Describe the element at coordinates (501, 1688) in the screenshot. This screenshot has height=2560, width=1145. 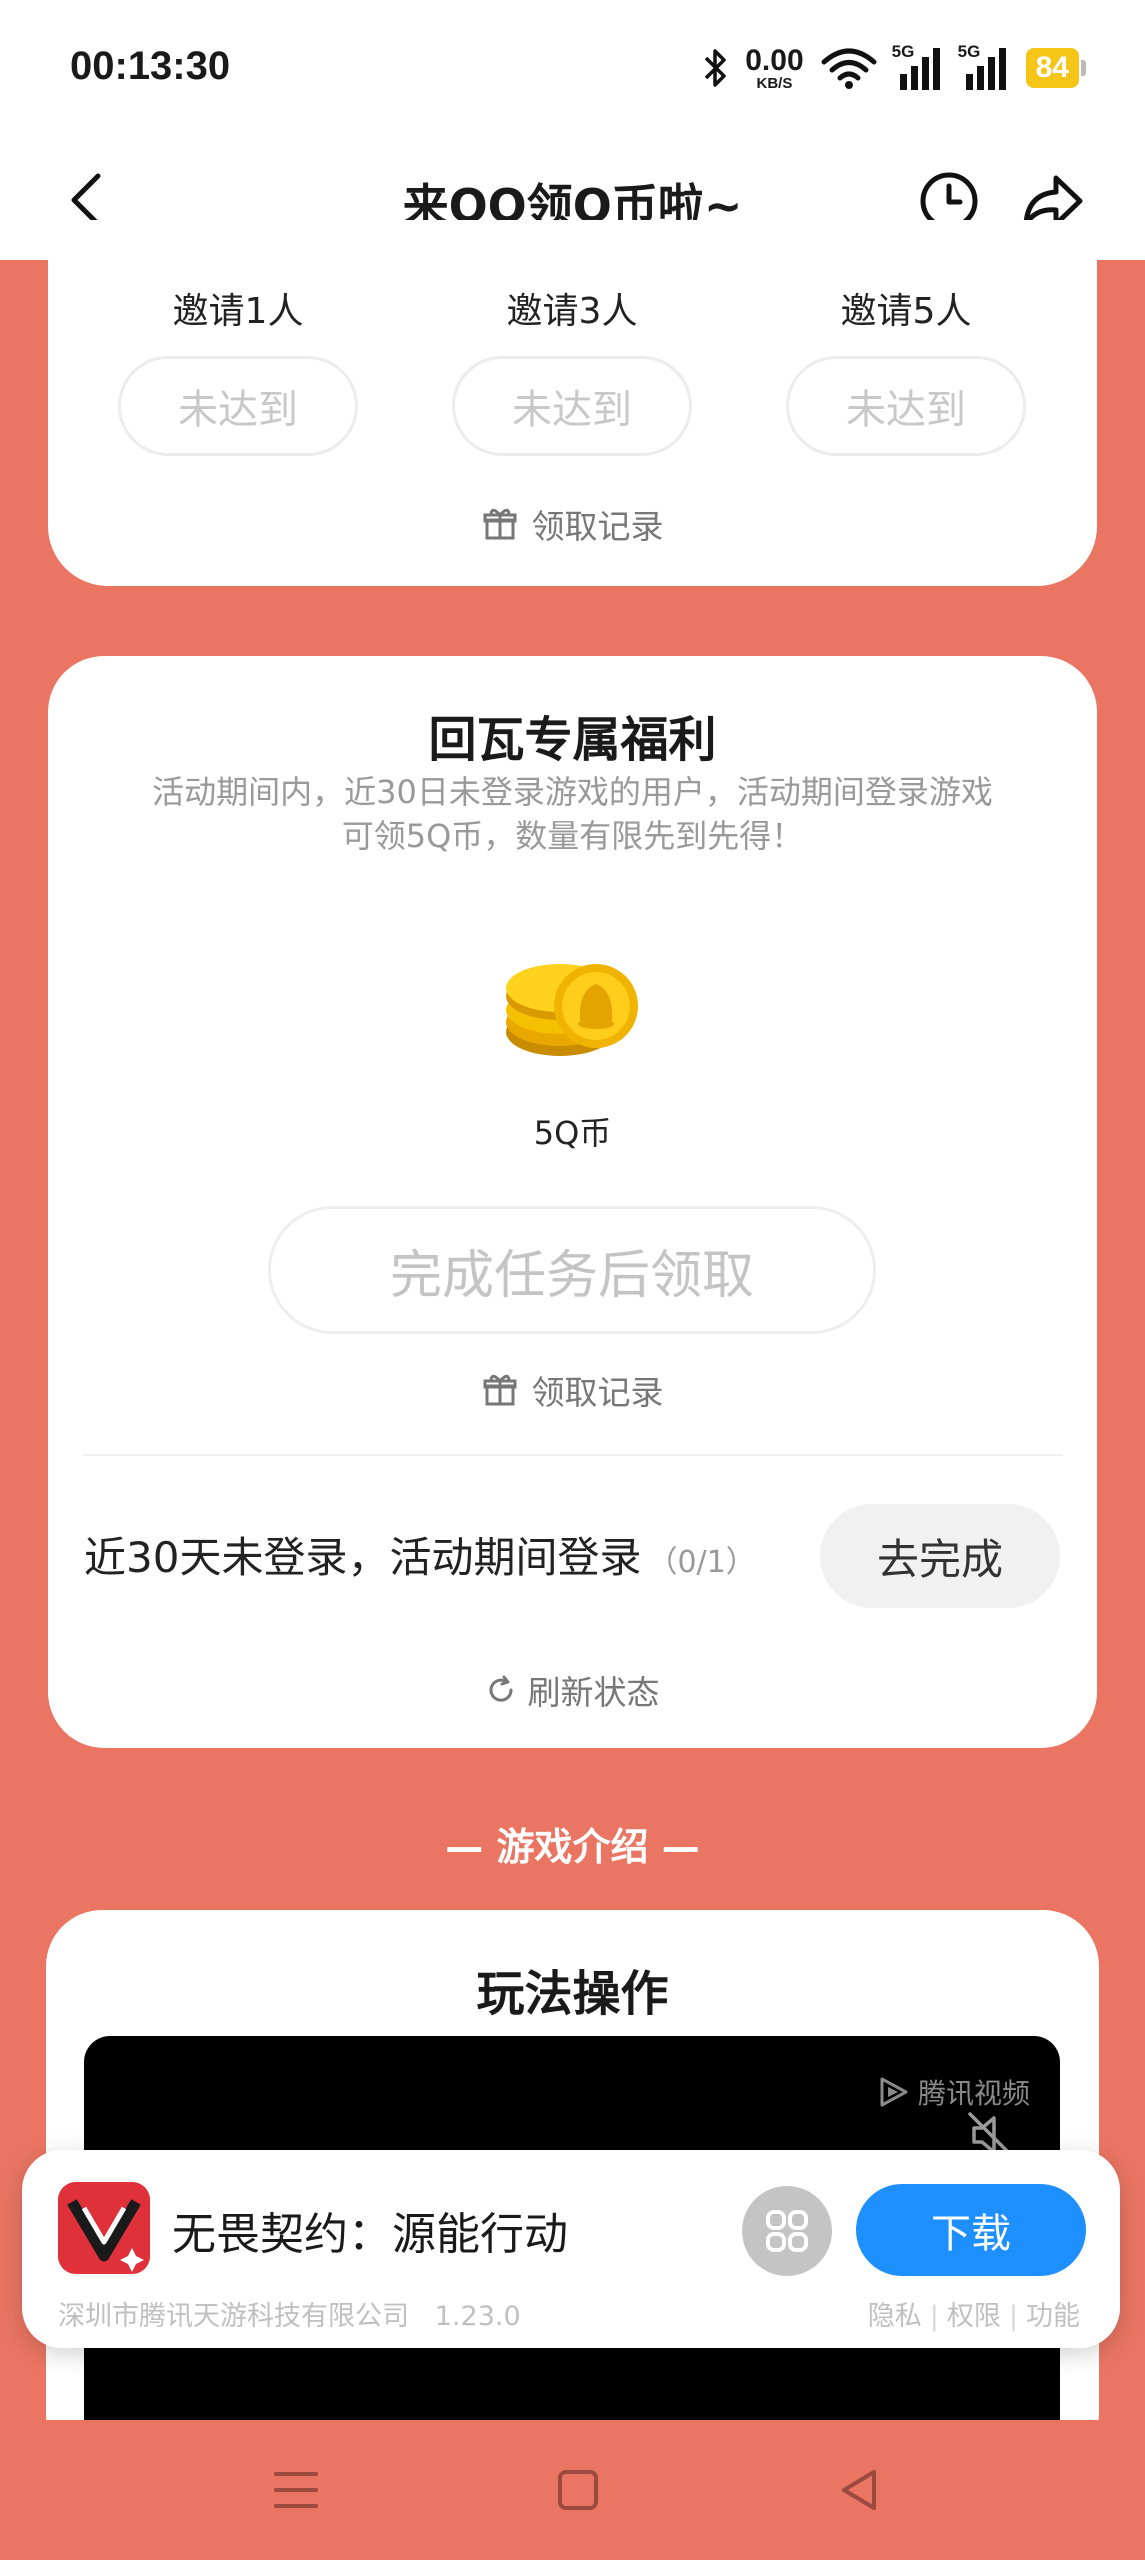
I see `refresh-icon` at that location.